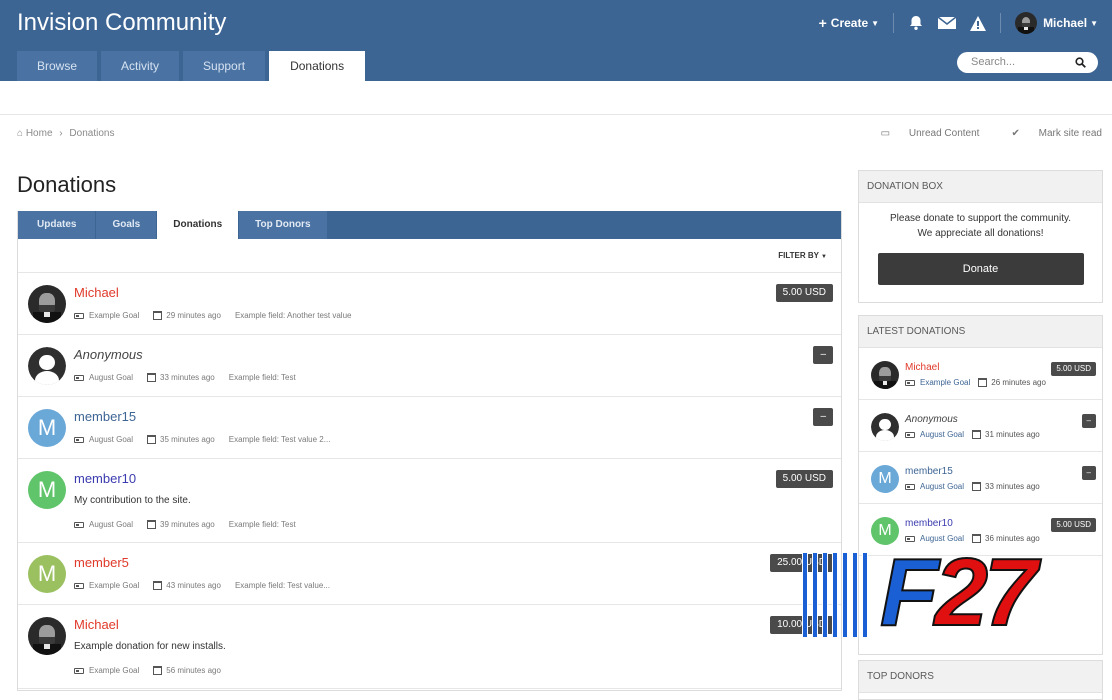 The image size is (1112, 700). Describe the element at coordinates (114, 585) in the screenshot. I see `goal-name: Example Goal` at that location.